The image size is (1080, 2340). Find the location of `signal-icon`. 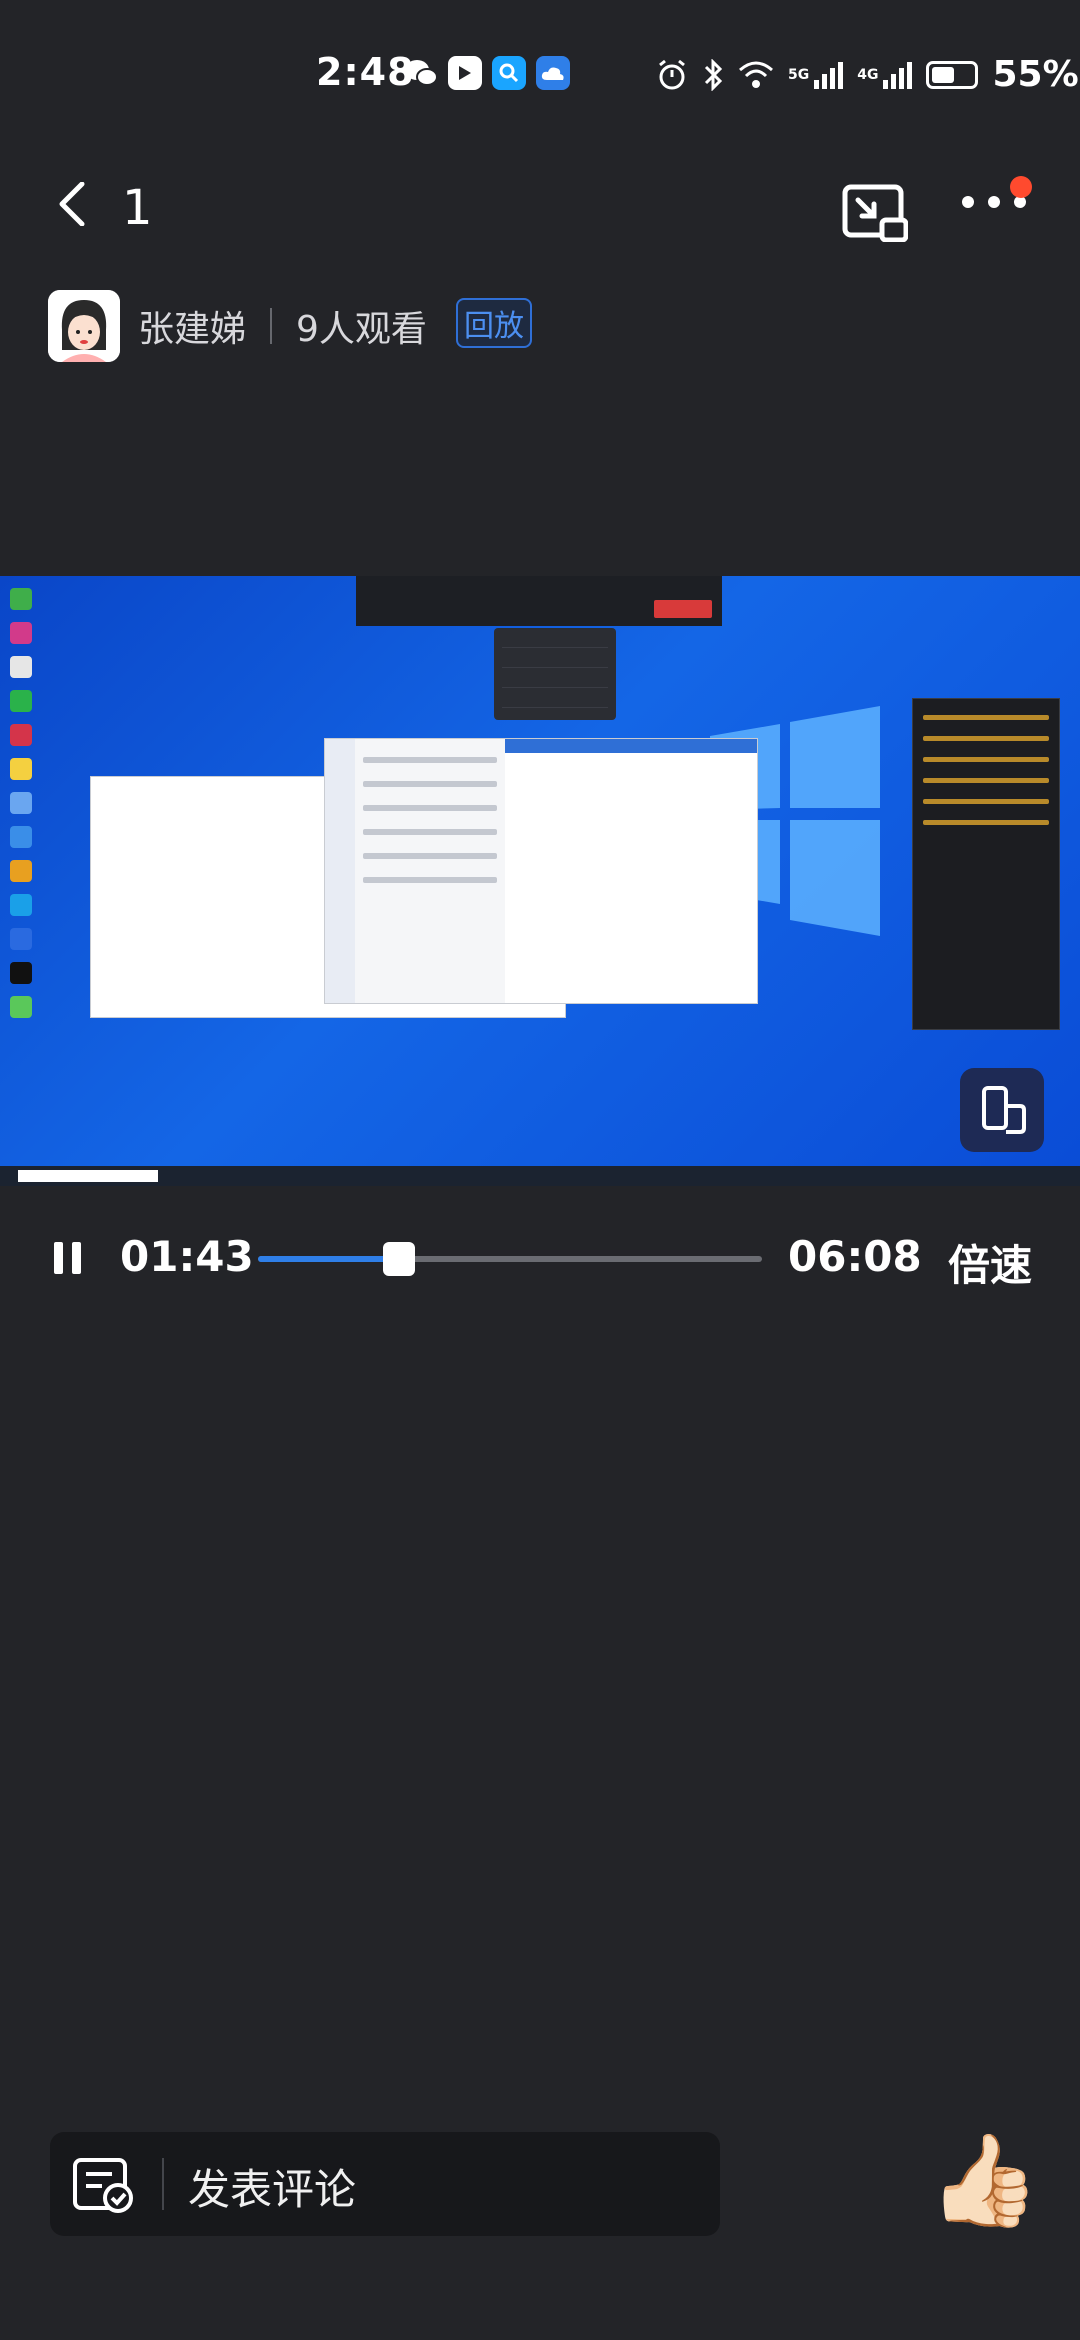

signal-icon is located at coordinates (829, 75).